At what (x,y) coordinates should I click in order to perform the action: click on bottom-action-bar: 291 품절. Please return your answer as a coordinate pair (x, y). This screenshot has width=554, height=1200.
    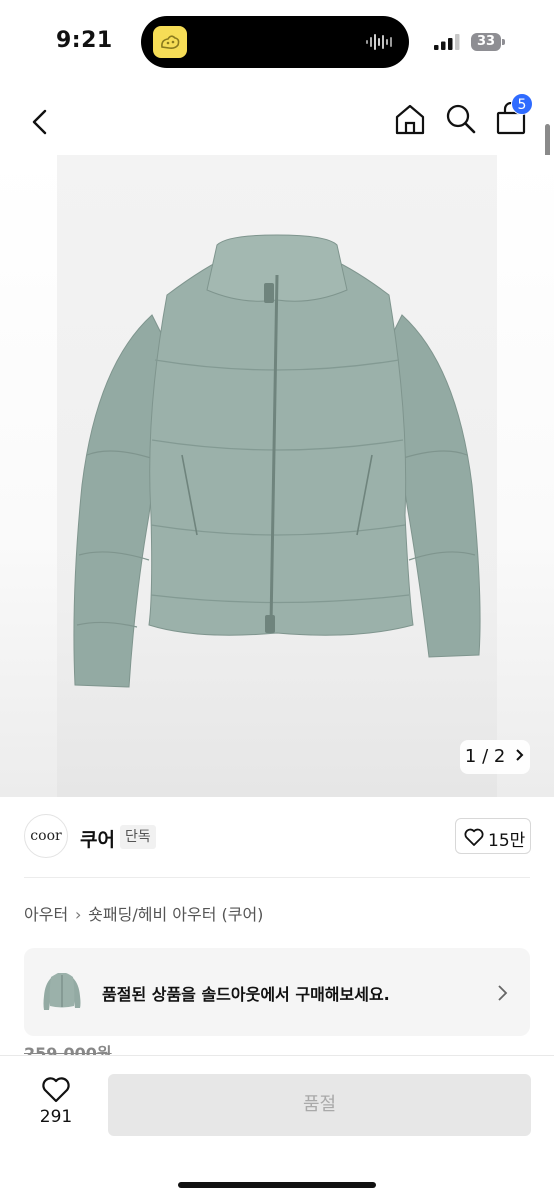
    Looking at the image, I should click on (277, 1127).